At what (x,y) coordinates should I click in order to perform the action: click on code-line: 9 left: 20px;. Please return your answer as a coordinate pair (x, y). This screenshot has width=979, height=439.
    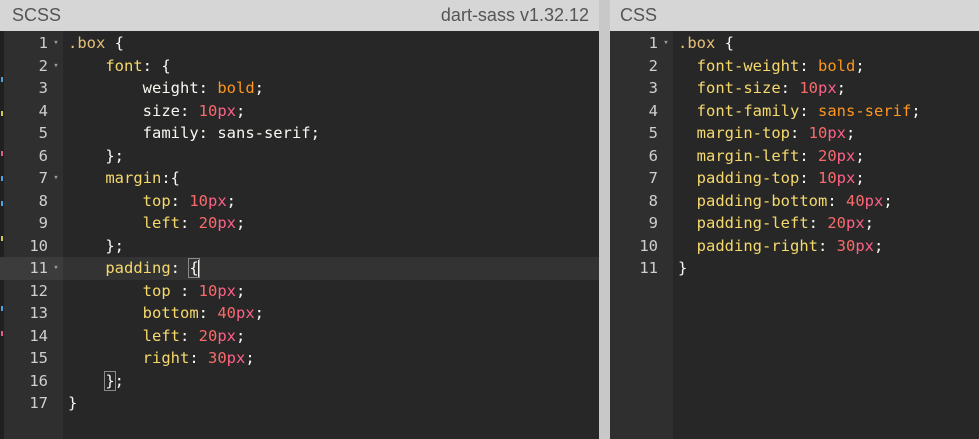
    Looking at the image, I should click on (299, 223).